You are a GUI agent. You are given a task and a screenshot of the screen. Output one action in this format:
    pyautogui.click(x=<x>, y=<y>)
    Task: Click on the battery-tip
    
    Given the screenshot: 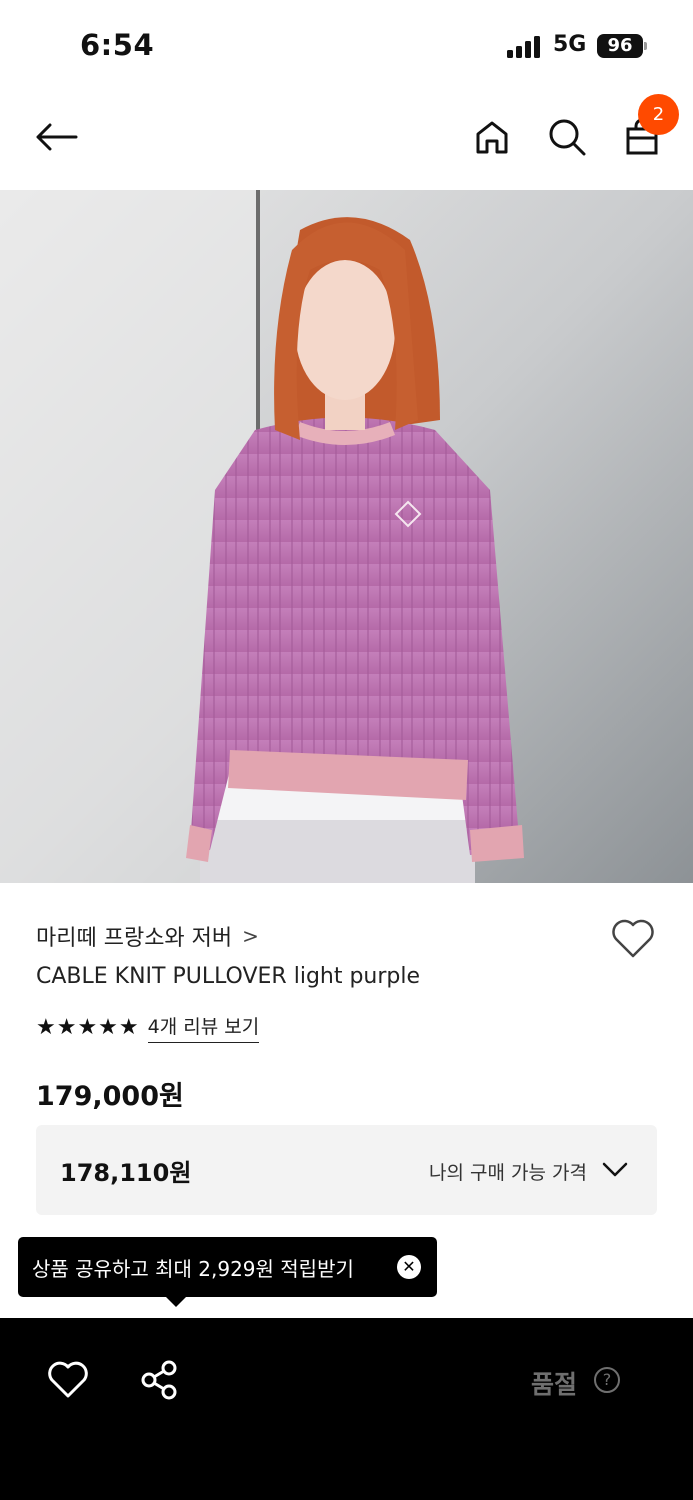 What is the action you would take?
    pyautogui.click(x=645, y=46)
    